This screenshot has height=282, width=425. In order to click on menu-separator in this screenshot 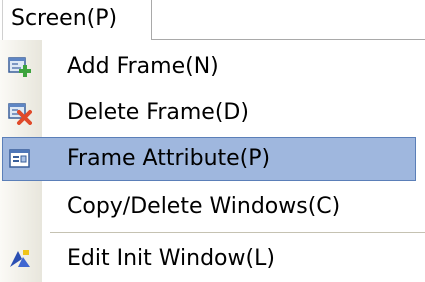, I will do `click(237, 232)`.